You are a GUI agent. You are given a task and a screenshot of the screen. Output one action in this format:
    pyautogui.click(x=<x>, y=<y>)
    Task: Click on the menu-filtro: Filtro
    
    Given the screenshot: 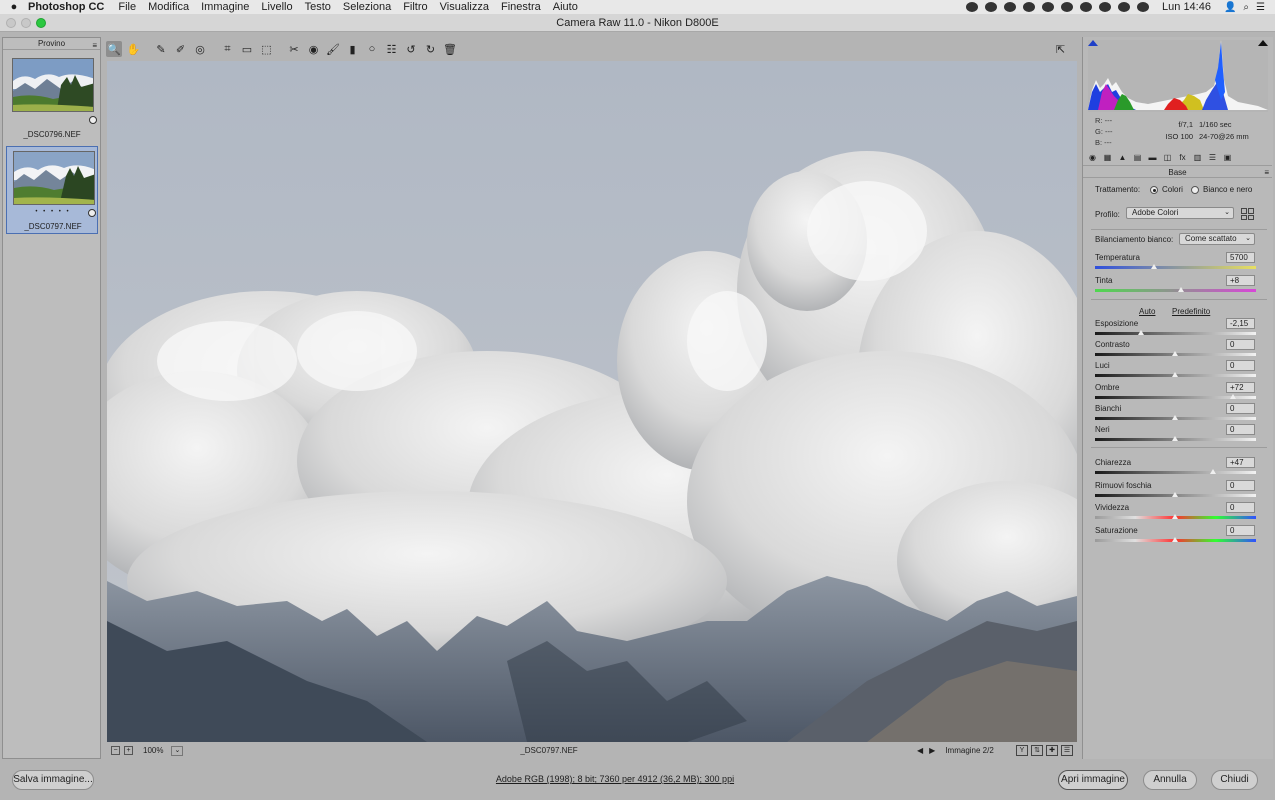 What is the action you would take?
    pyautogui.click(x=415, y=7)
    